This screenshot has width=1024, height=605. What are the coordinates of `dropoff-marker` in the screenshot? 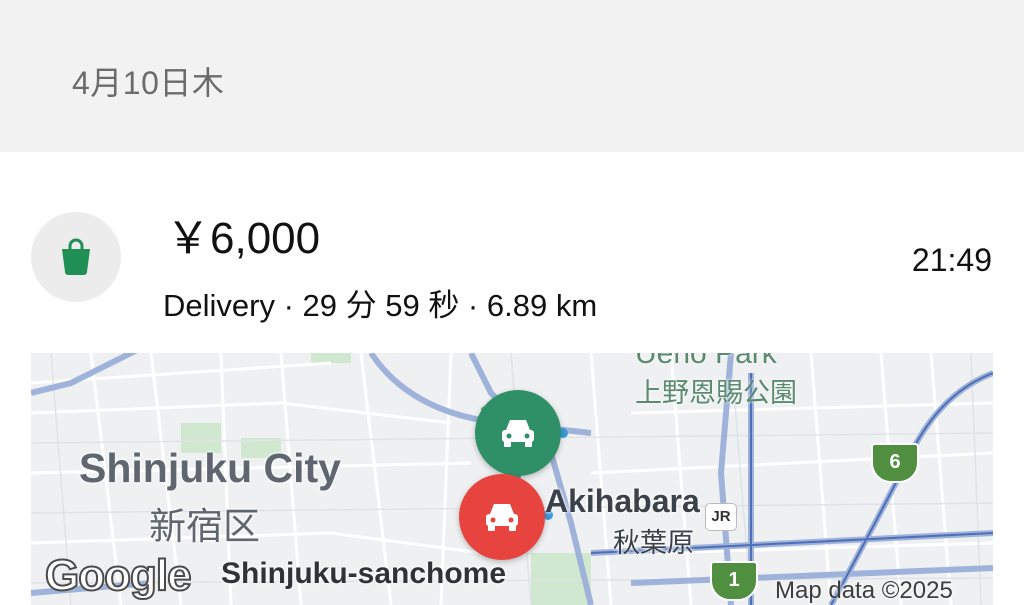 It's located at (502, 517).